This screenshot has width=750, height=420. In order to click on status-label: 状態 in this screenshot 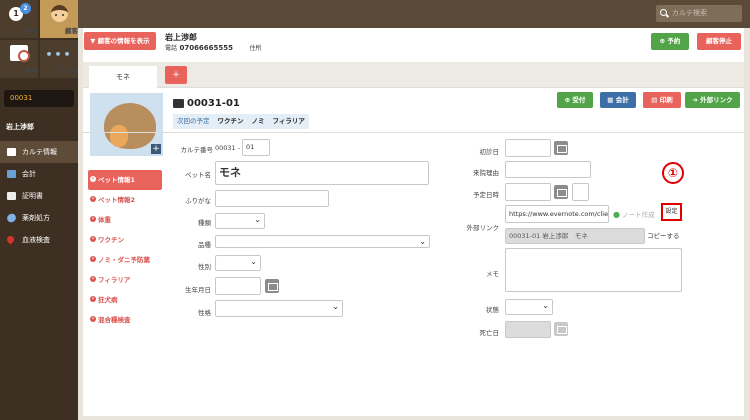, I will do `click(492, 310)`.